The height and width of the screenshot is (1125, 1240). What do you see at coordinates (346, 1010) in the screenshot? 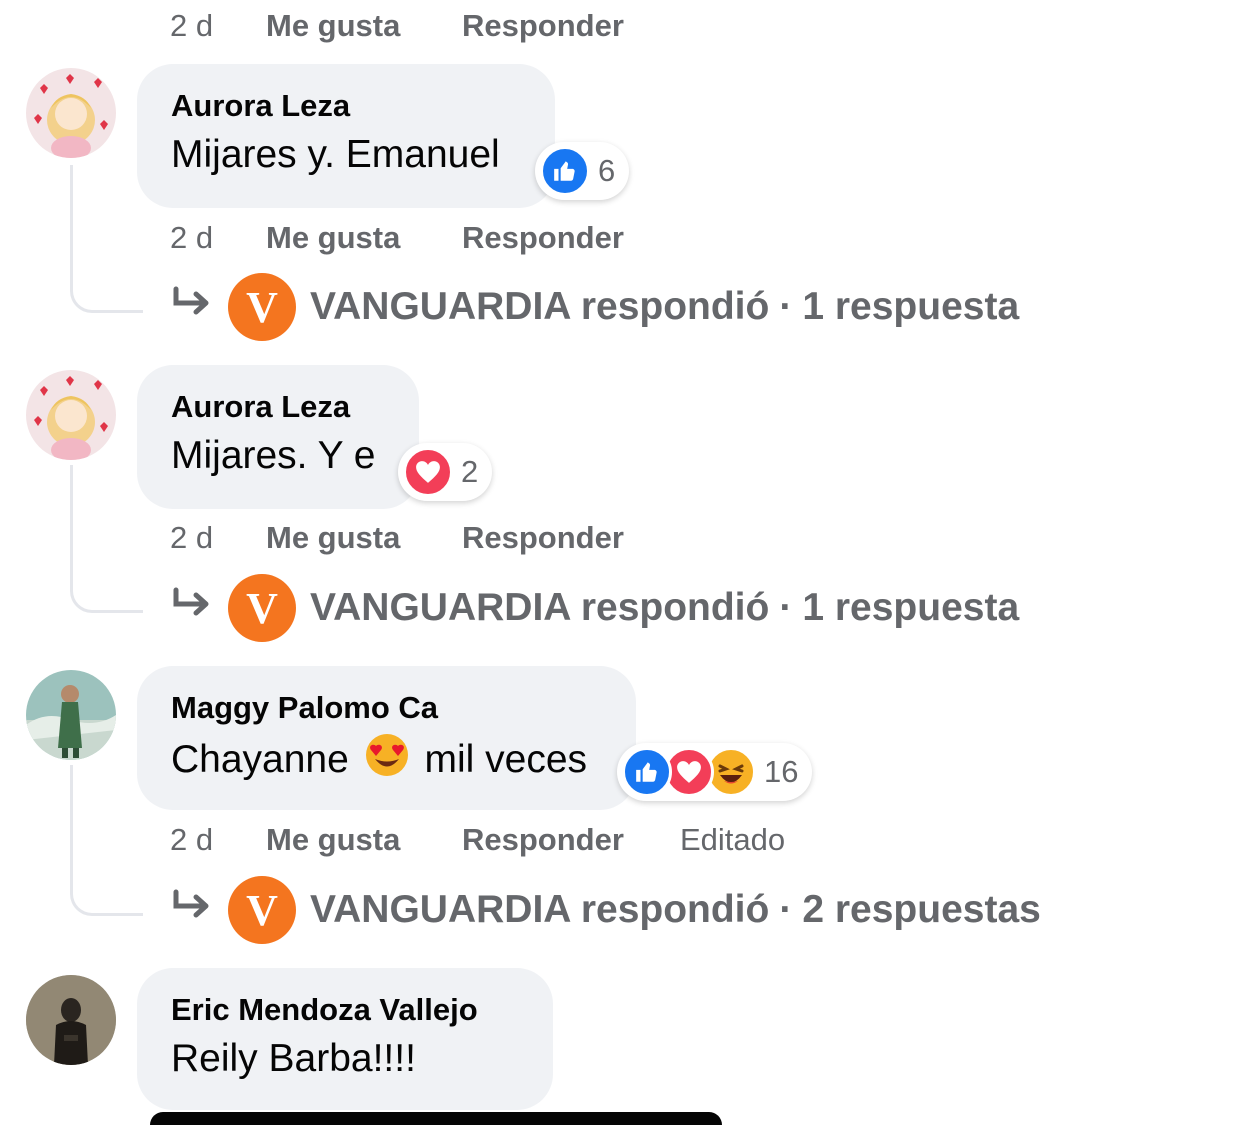
I see `comment-author: Eric Mendoza Vallejo` at bounding box center [346, 1010].